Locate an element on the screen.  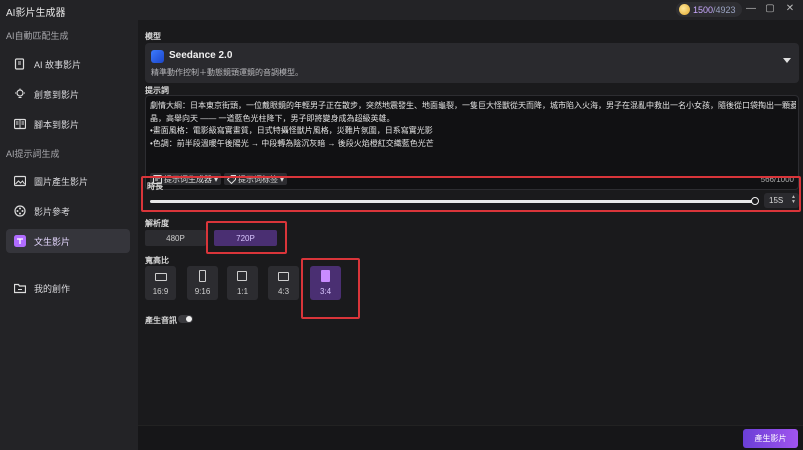
sidebar-item-label: 影片參考 is located at coordinates (52, 211).